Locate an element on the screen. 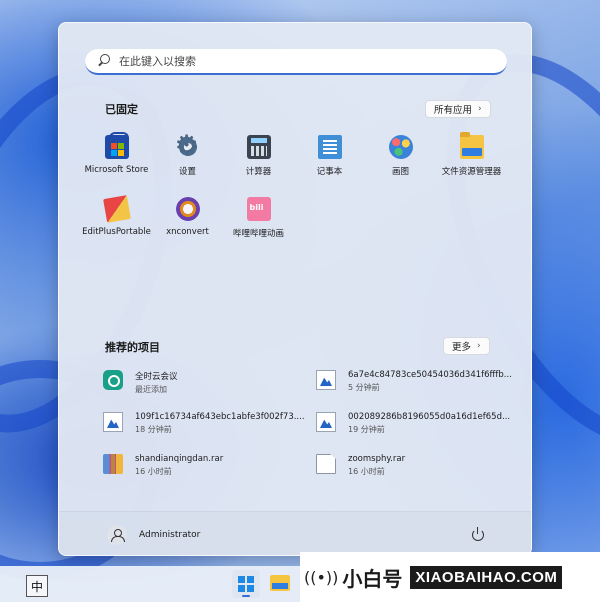 Image resolution: width=600 pixels, height=602 pixels. item-name: zoomsphy.rar is located at coordinates (377, 459).